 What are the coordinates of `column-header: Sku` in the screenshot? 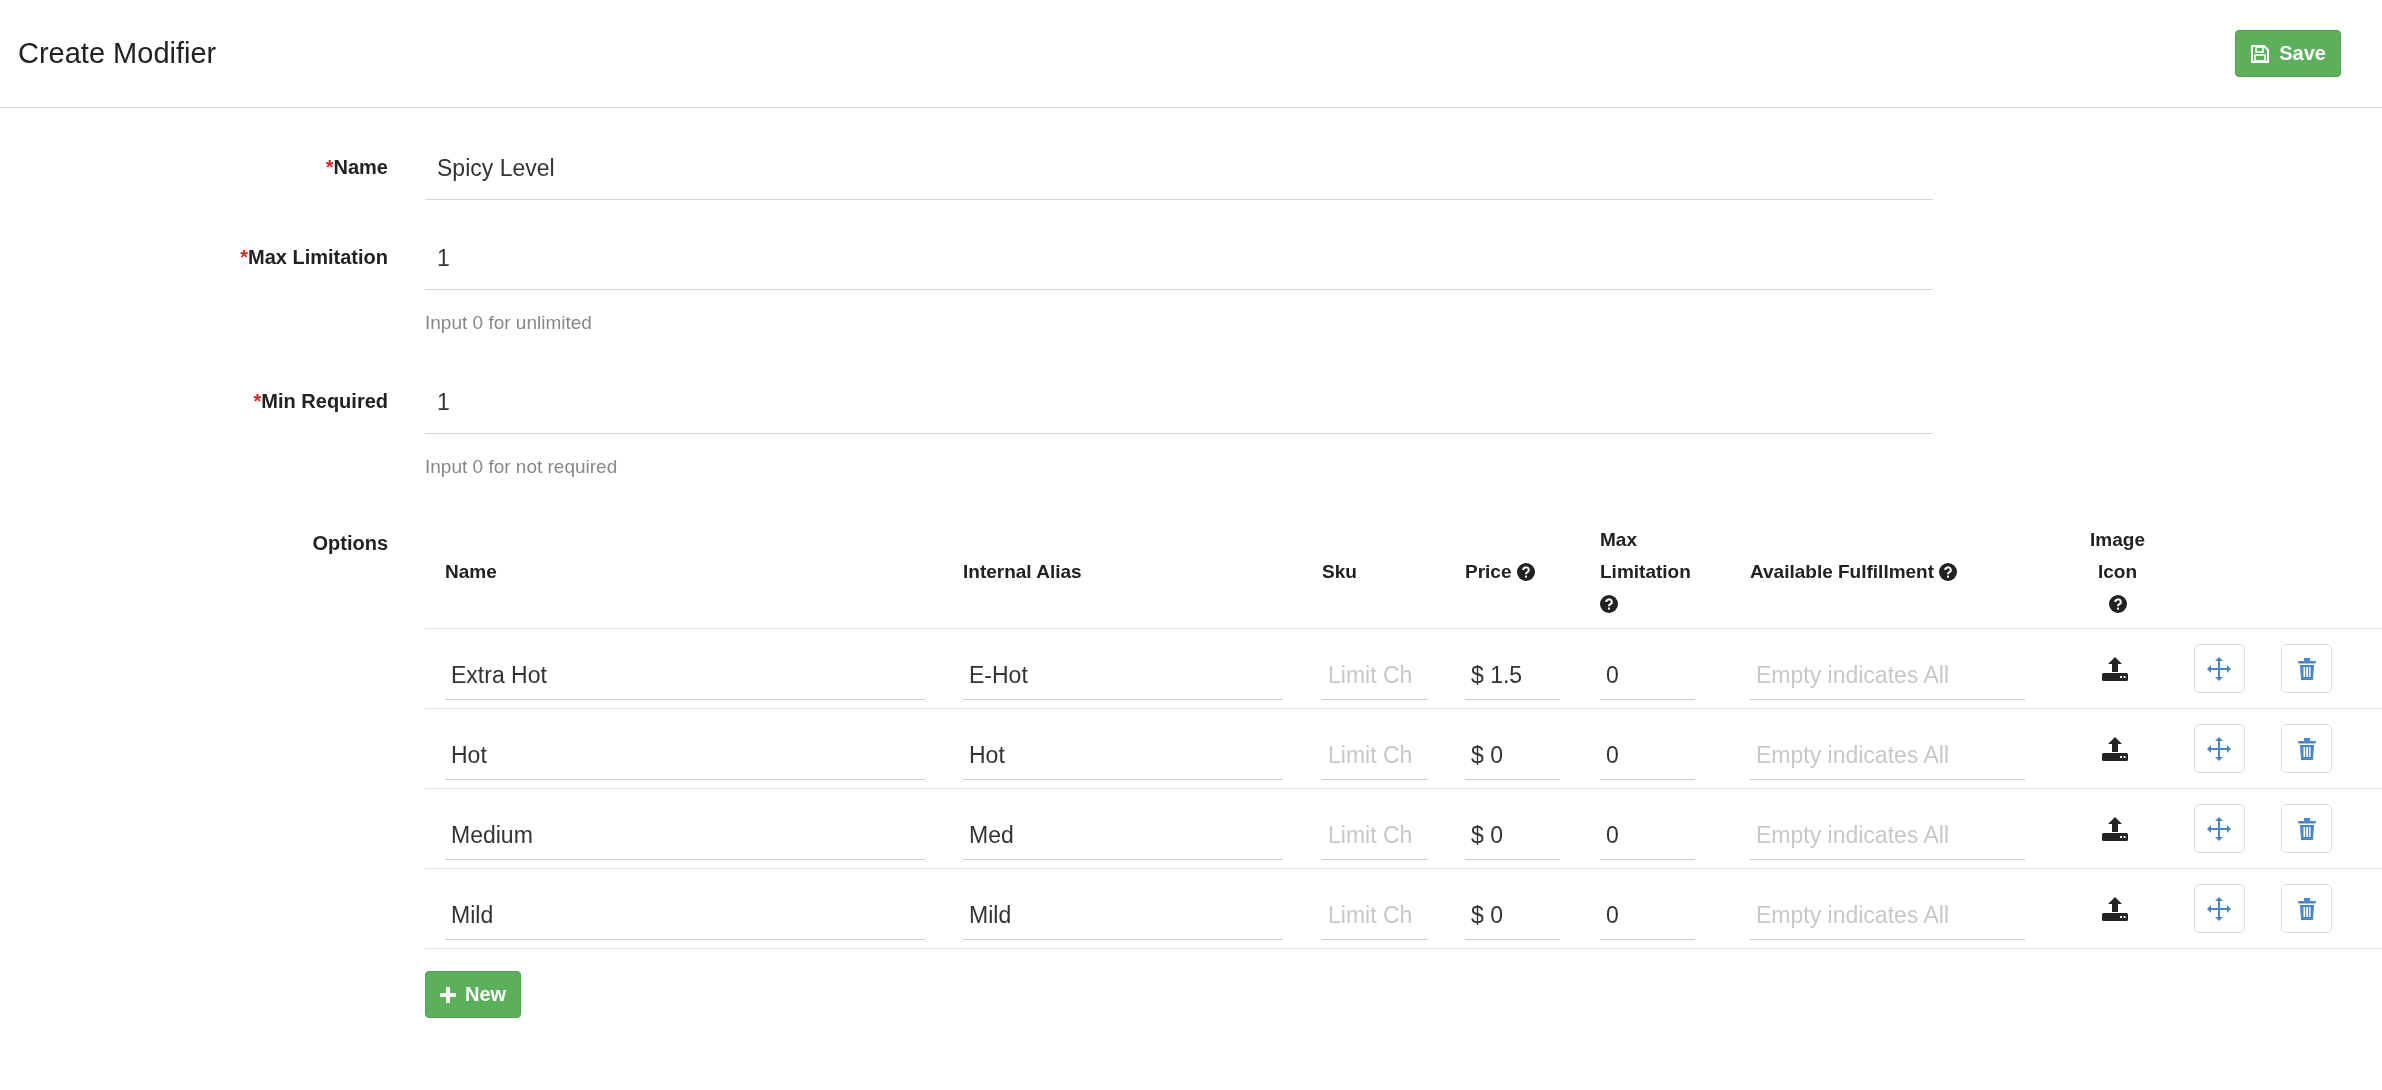 It's located at (1339, 571).